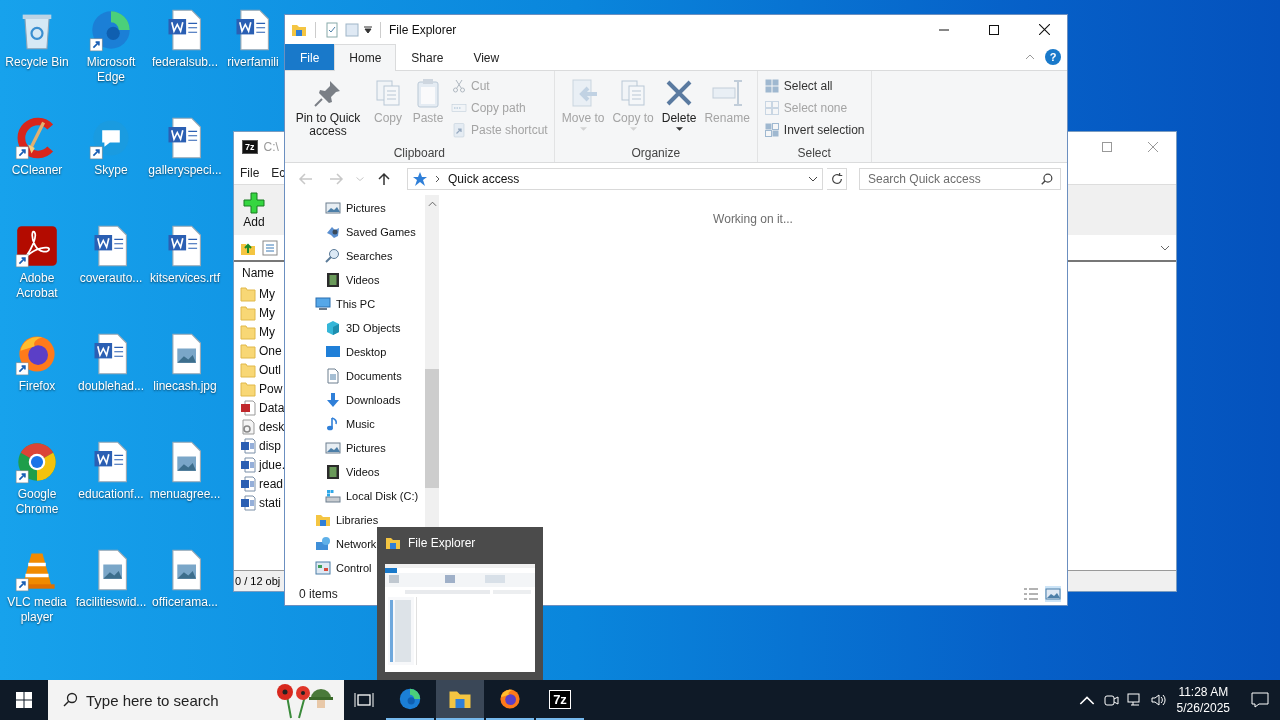 The width and height of the screenshot is (1280, 720). I want to click on group-label: Clipboard, so click(419, 153).